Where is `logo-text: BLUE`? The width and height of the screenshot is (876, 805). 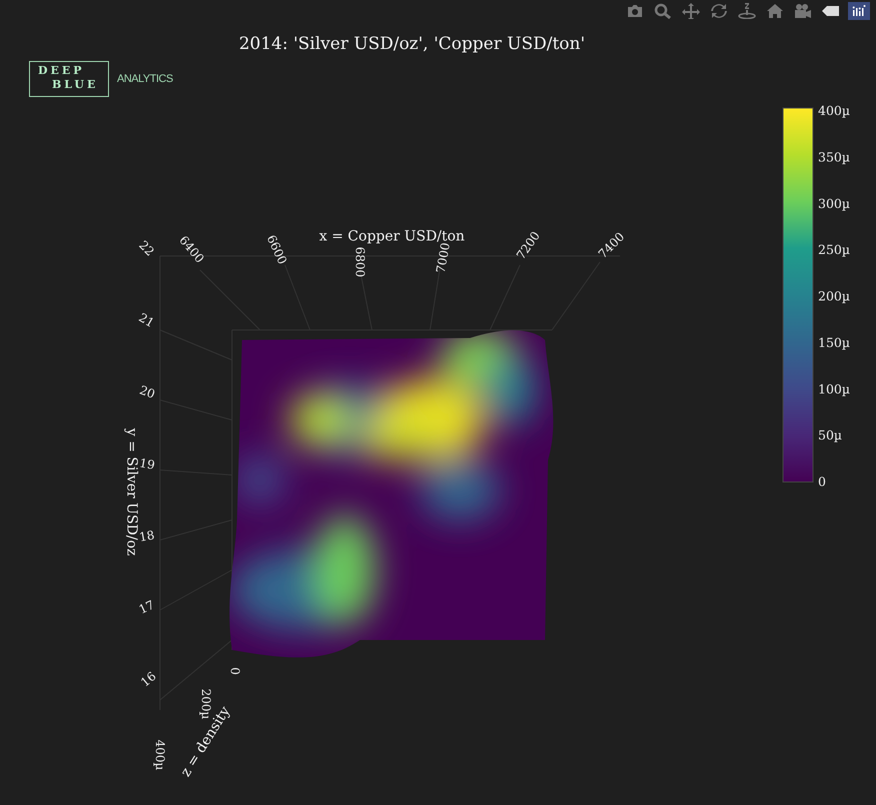 logo-text: BLUE is located at coordinates (75, 85).